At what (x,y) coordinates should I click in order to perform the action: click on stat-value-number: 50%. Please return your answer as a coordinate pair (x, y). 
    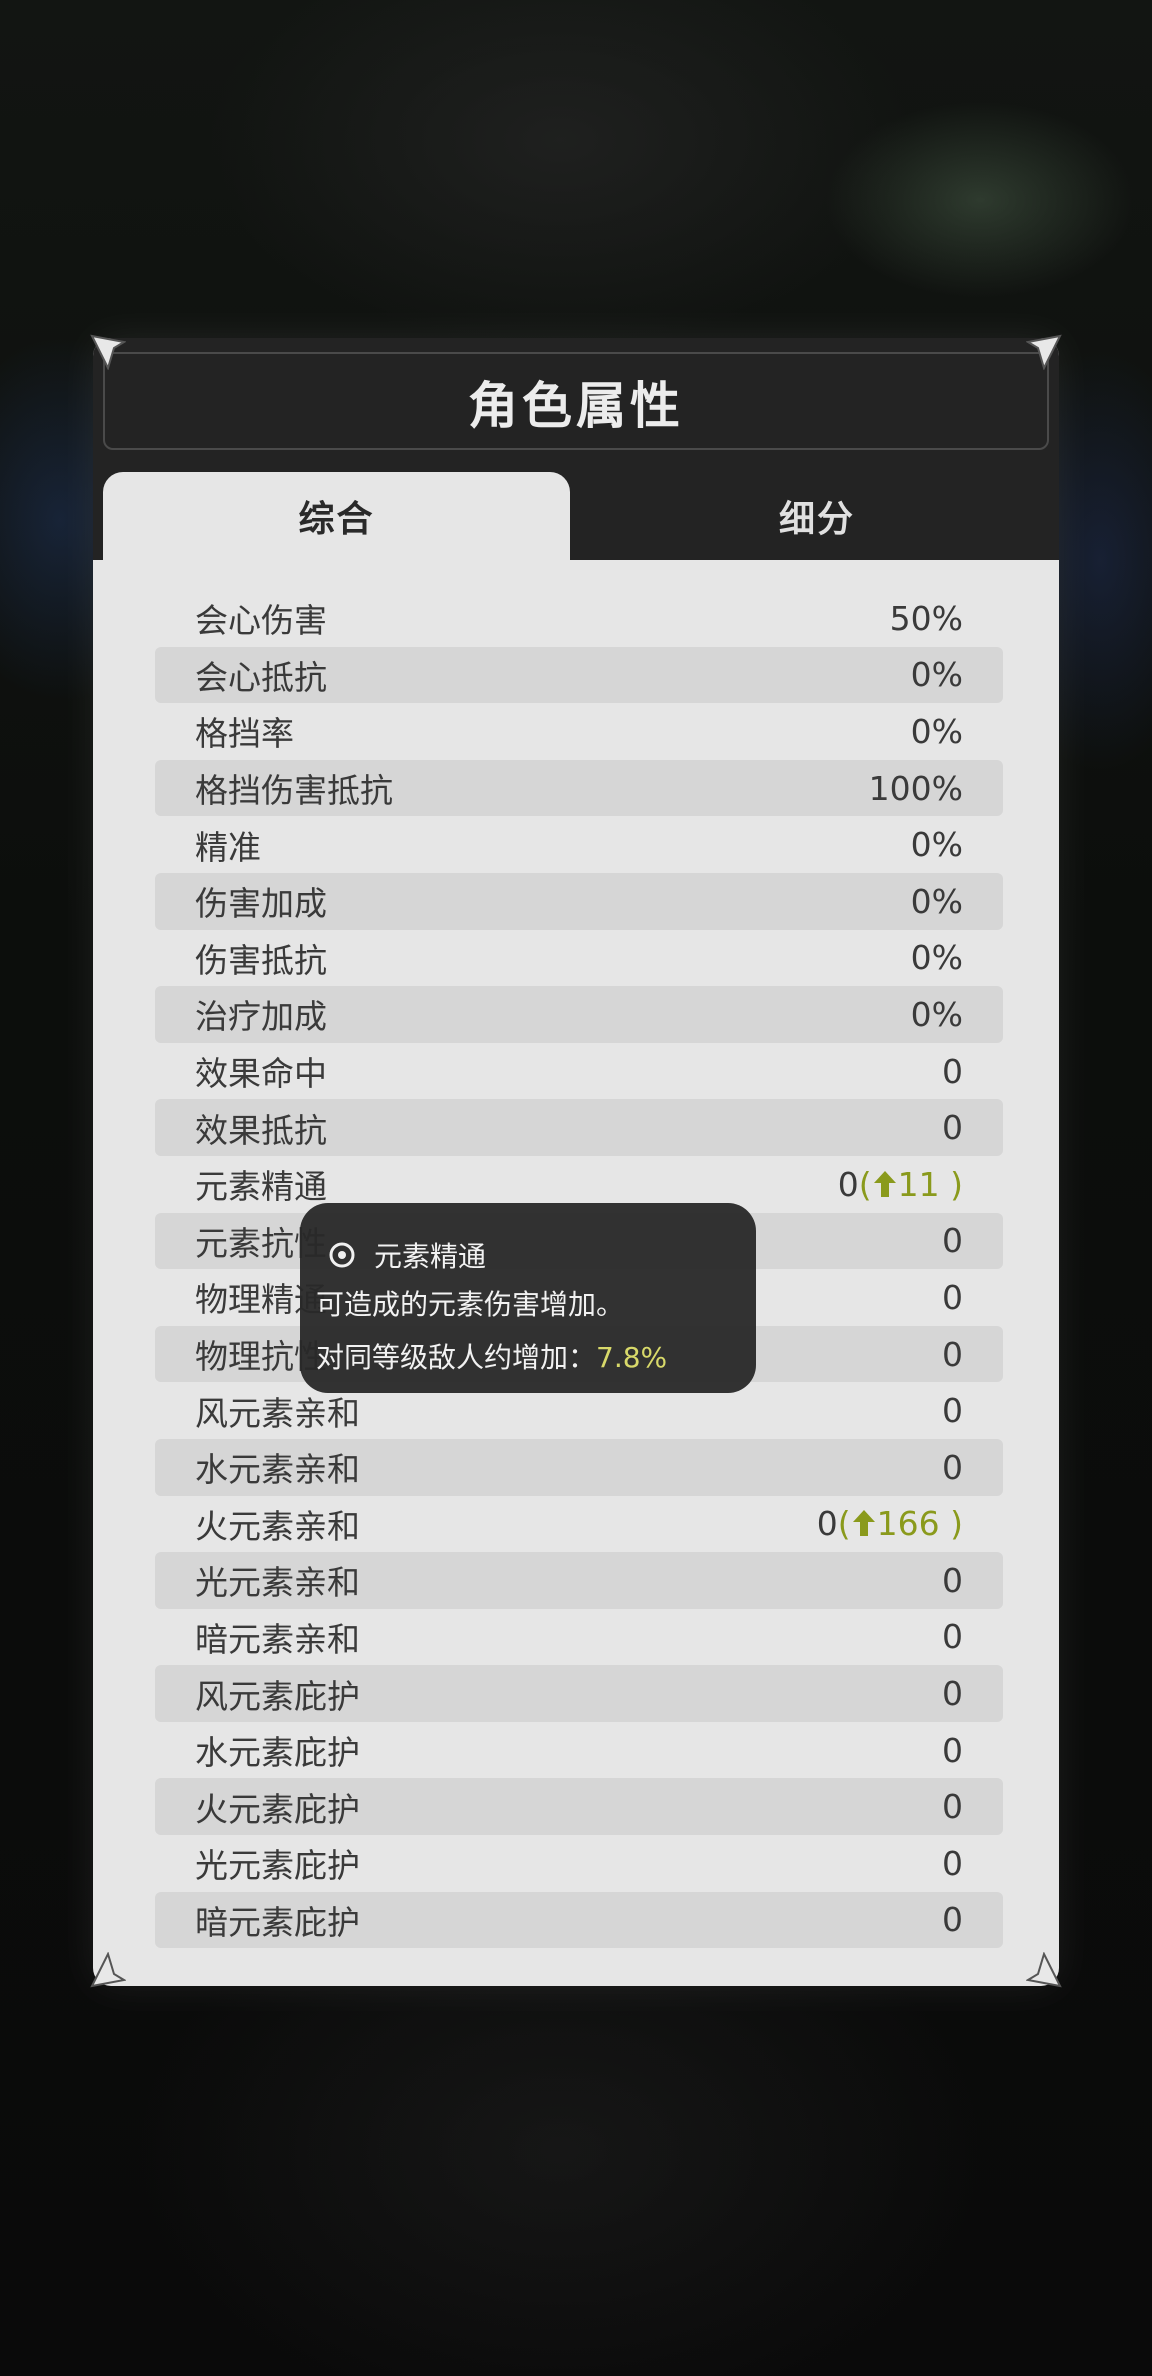
    Looking at the image, I should click on (926, 618).